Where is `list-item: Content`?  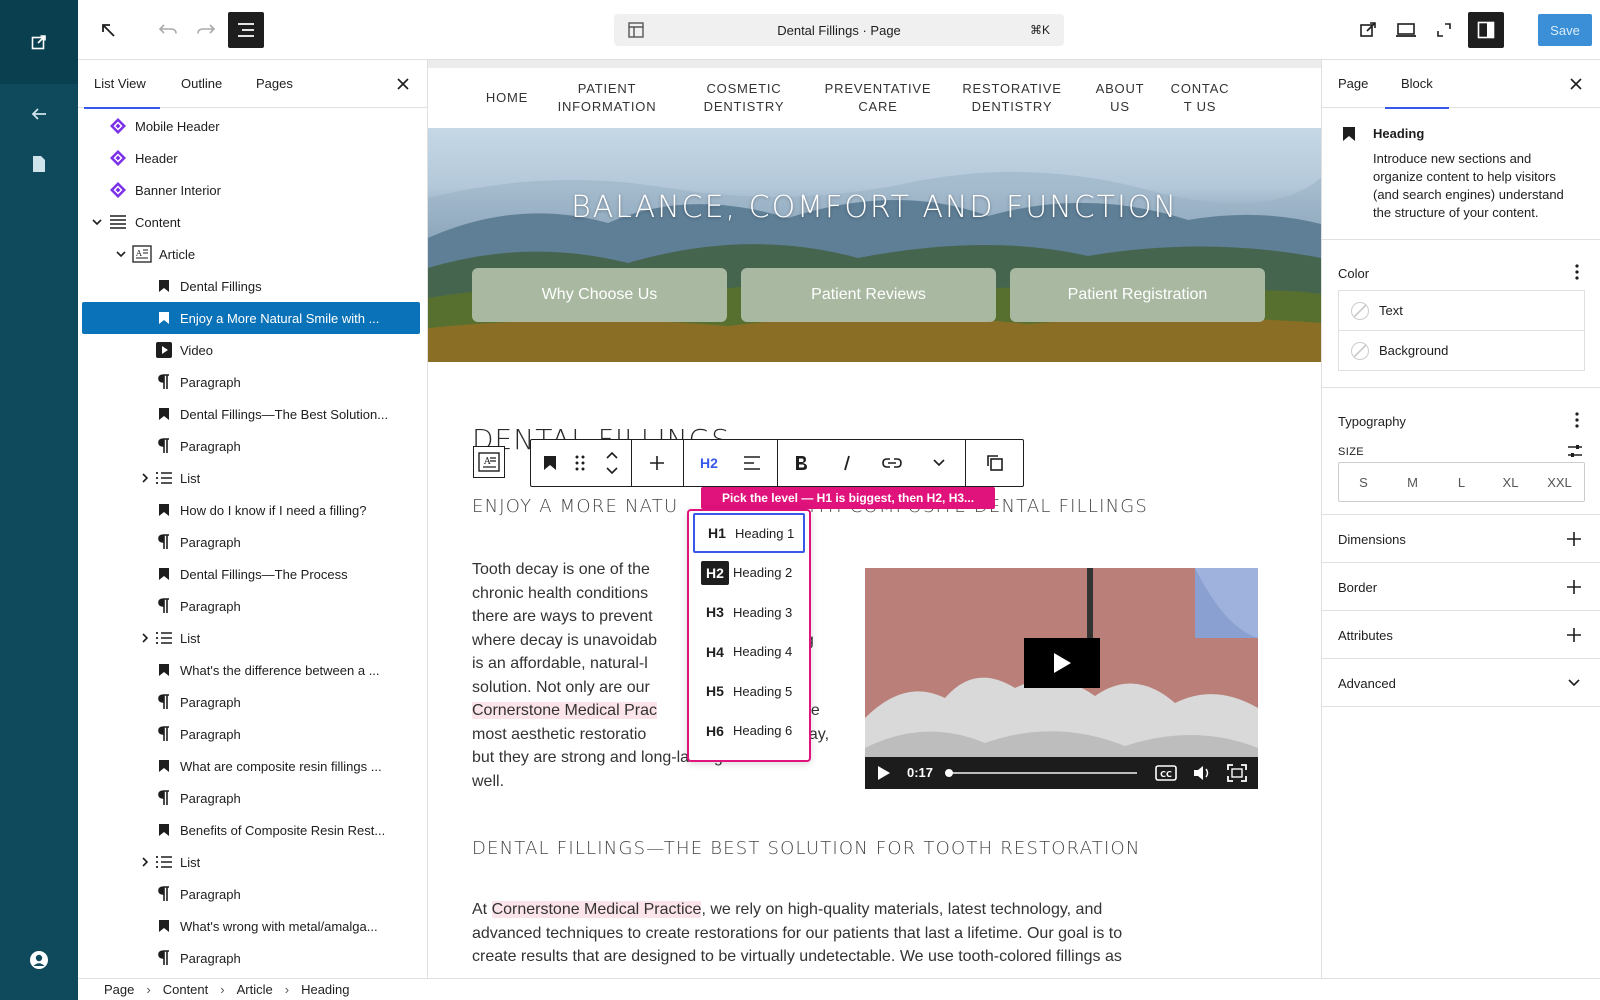 list-item: Content is located at coordinates (251, 222).